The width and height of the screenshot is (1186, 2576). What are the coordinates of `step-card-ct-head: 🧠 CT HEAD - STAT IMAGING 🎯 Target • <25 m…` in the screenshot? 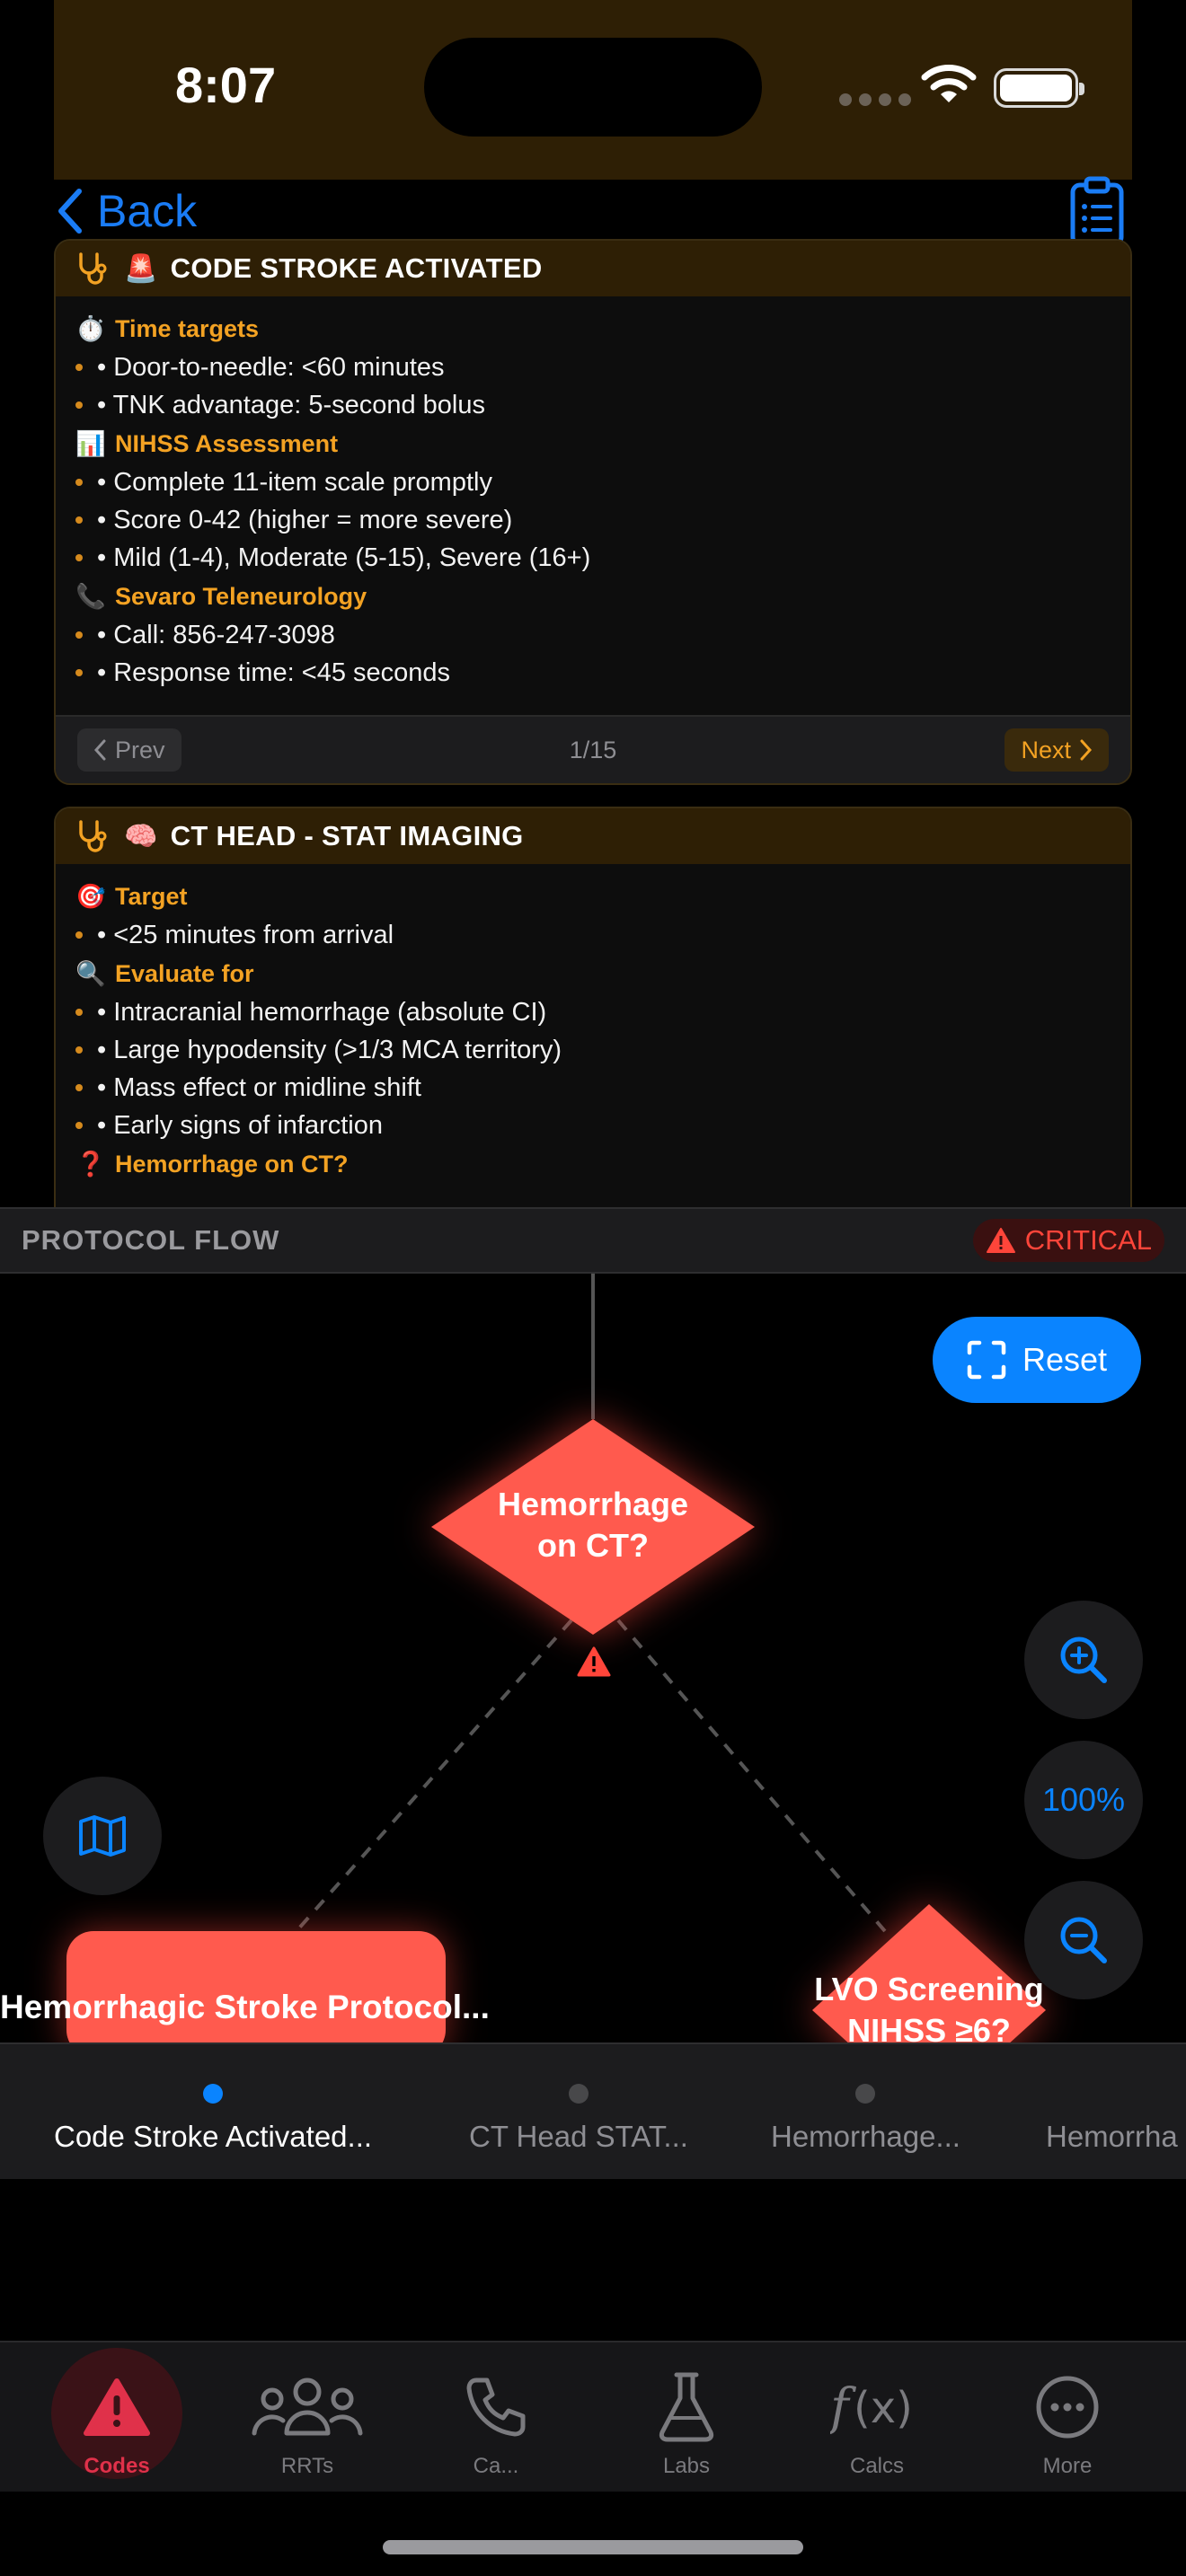 It's located at (593, 1007).